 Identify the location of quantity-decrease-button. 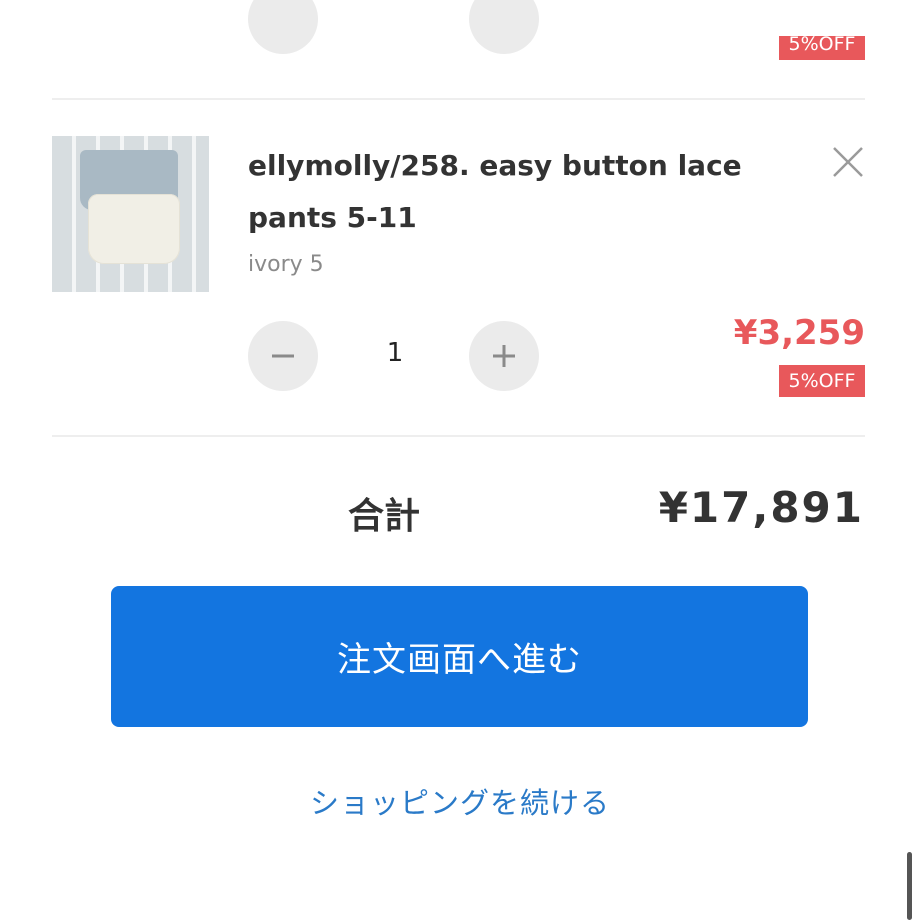
(283, 356).